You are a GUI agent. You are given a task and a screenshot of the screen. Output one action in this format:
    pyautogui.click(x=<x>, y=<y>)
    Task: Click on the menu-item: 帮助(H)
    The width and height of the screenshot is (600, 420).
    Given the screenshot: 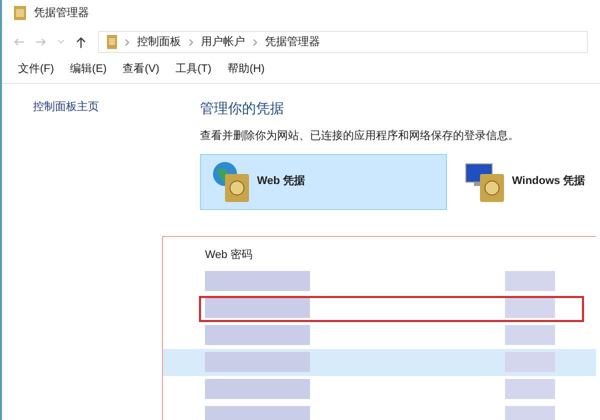 What is the action you would take?
    pyautogui.click(x=246, y=69)
    